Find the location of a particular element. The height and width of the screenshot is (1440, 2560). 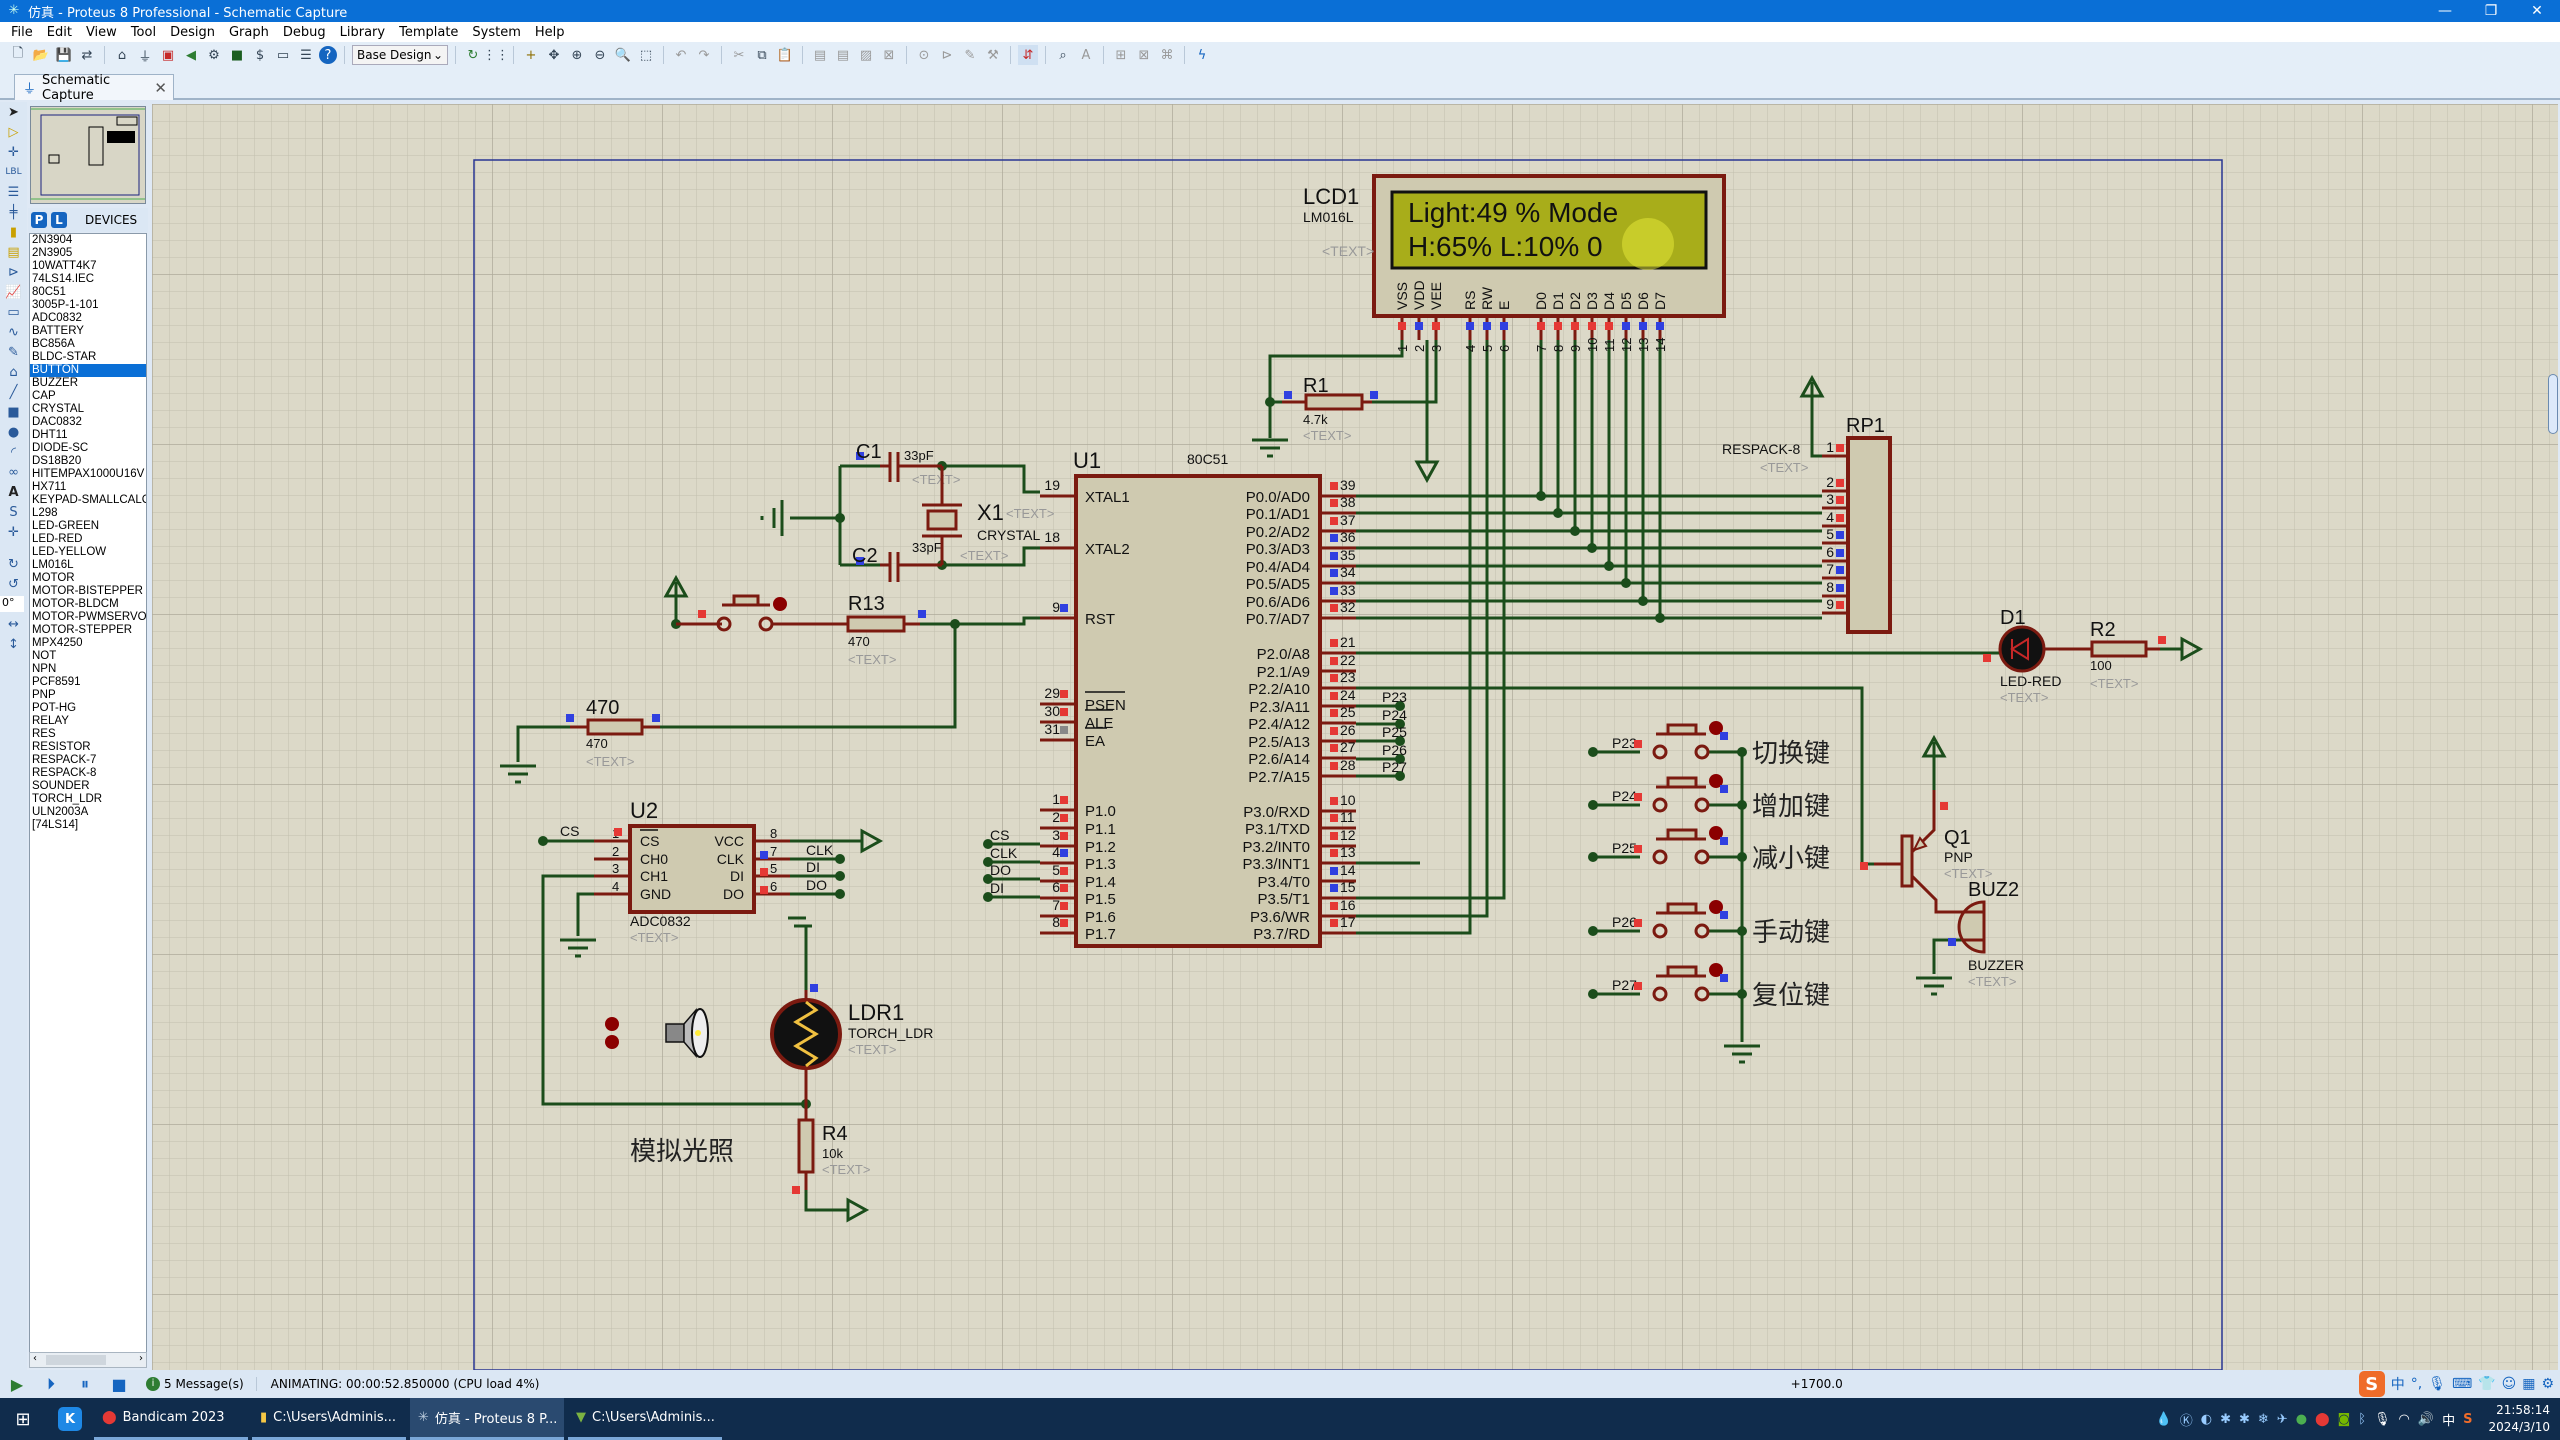

device-item: NPN is located at coordinates (88, 669).